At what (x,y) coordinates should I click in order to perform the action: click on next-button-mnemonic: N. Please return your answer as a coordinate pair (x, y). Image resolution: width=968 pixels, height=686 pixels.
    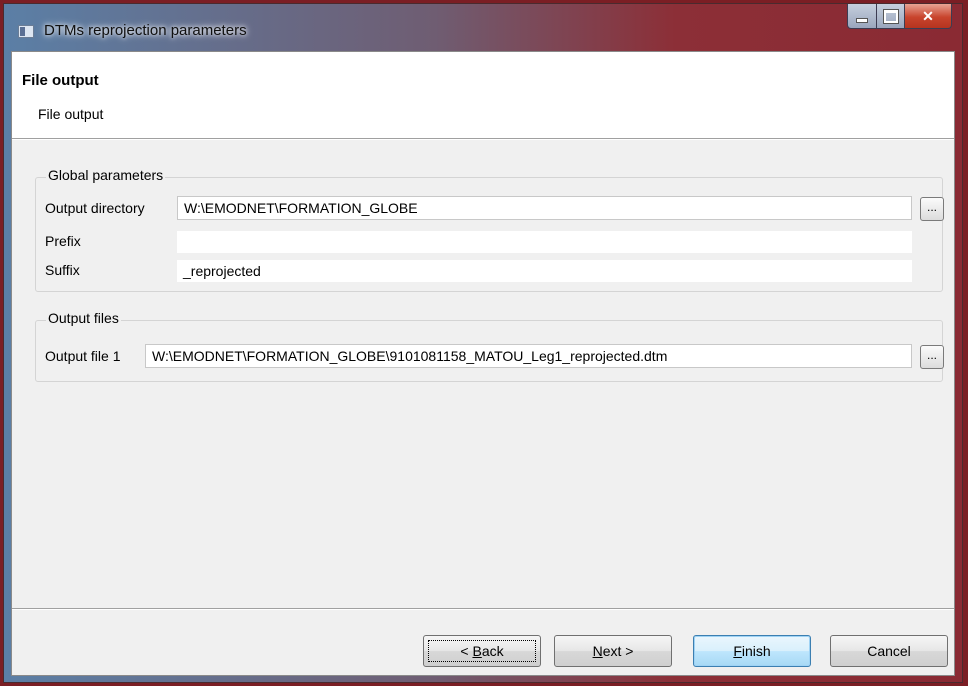
    Looking at the image, I should click on (597, 651).